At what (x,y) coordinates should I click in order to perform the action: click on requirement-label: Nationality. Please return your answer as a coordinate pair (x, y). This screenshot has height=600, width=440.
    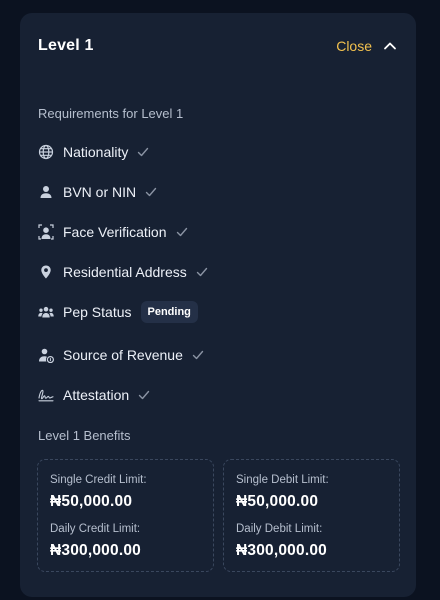
    Looking at the image, I should click on (96, 152).